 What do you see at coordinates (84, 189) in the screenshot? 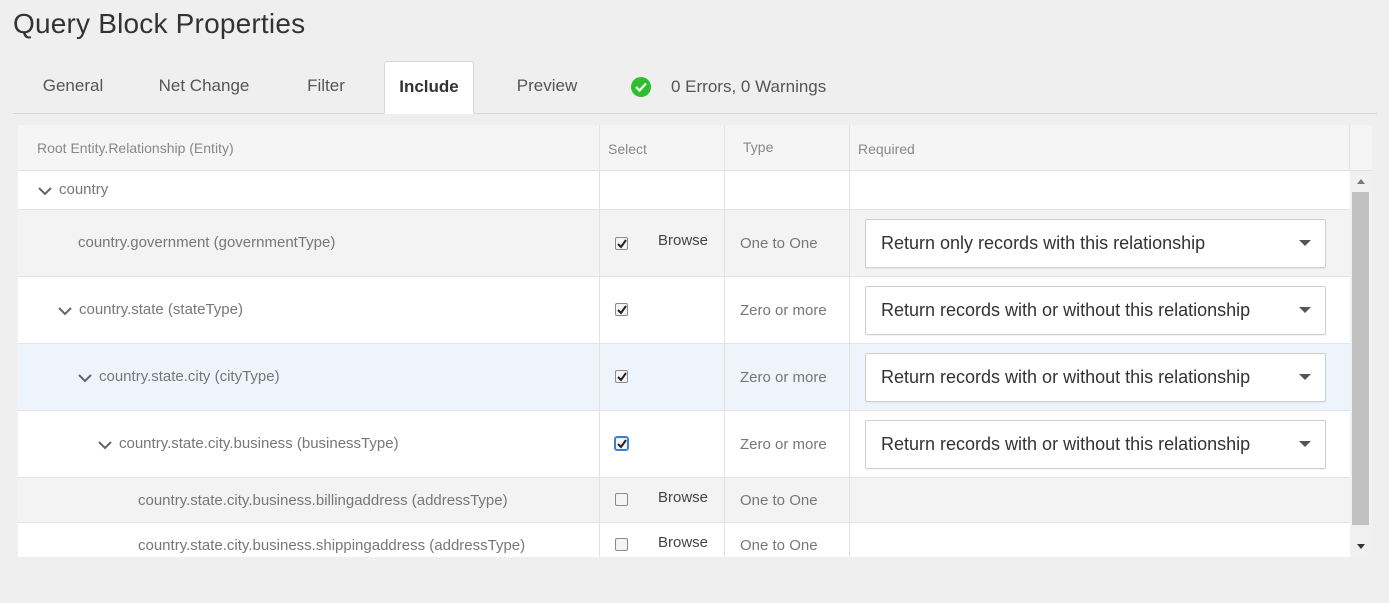
I see `row-label: country` at bounding box center [84, 189].